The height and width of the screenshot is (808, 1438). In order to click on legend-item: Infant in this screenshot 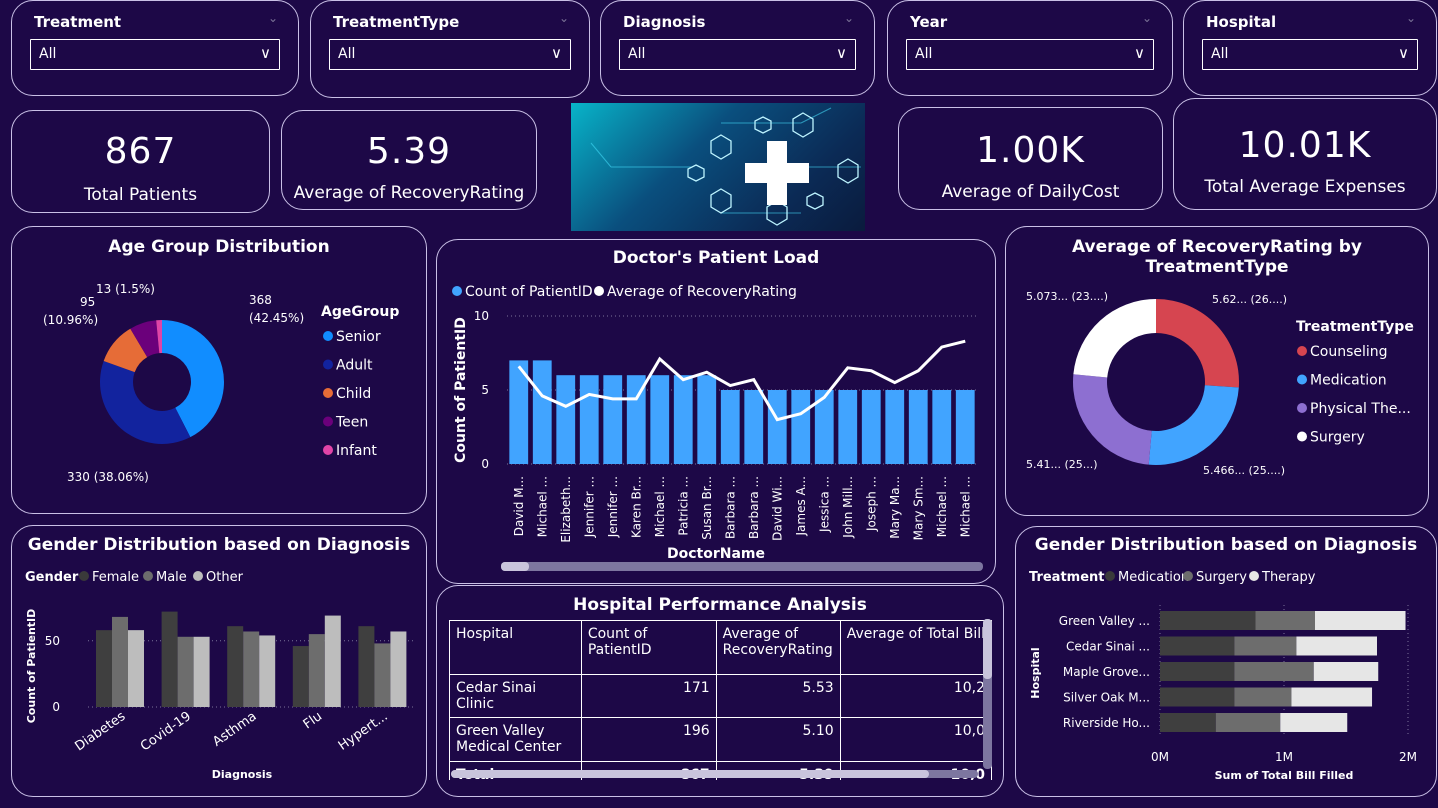, I will do `click(356, 451)`.